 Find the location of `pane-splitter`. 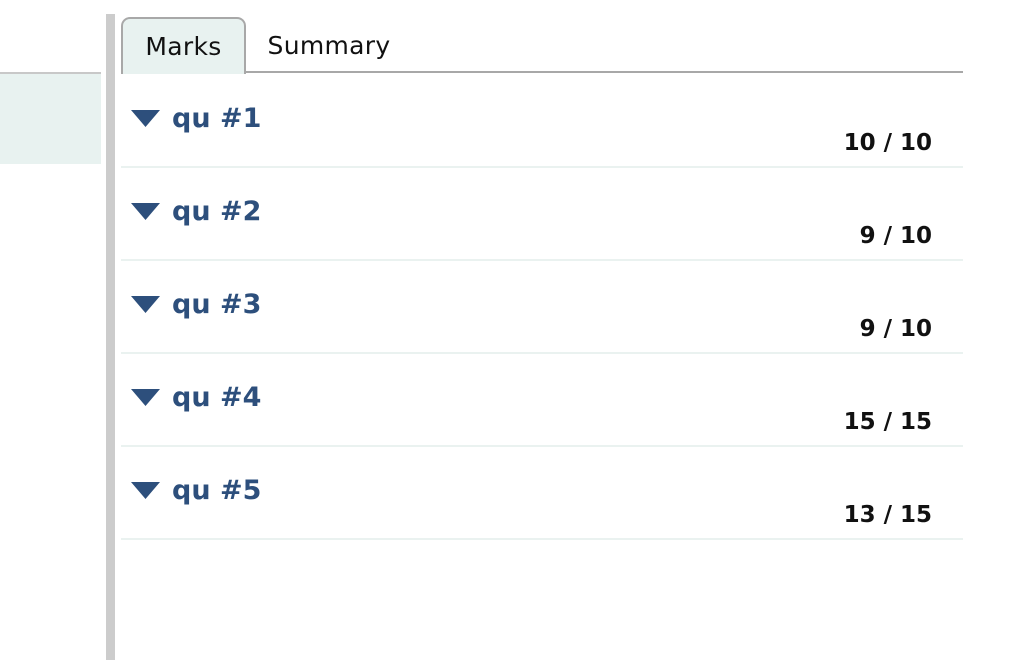

pane-splitter is located at coordinates (110, 337).